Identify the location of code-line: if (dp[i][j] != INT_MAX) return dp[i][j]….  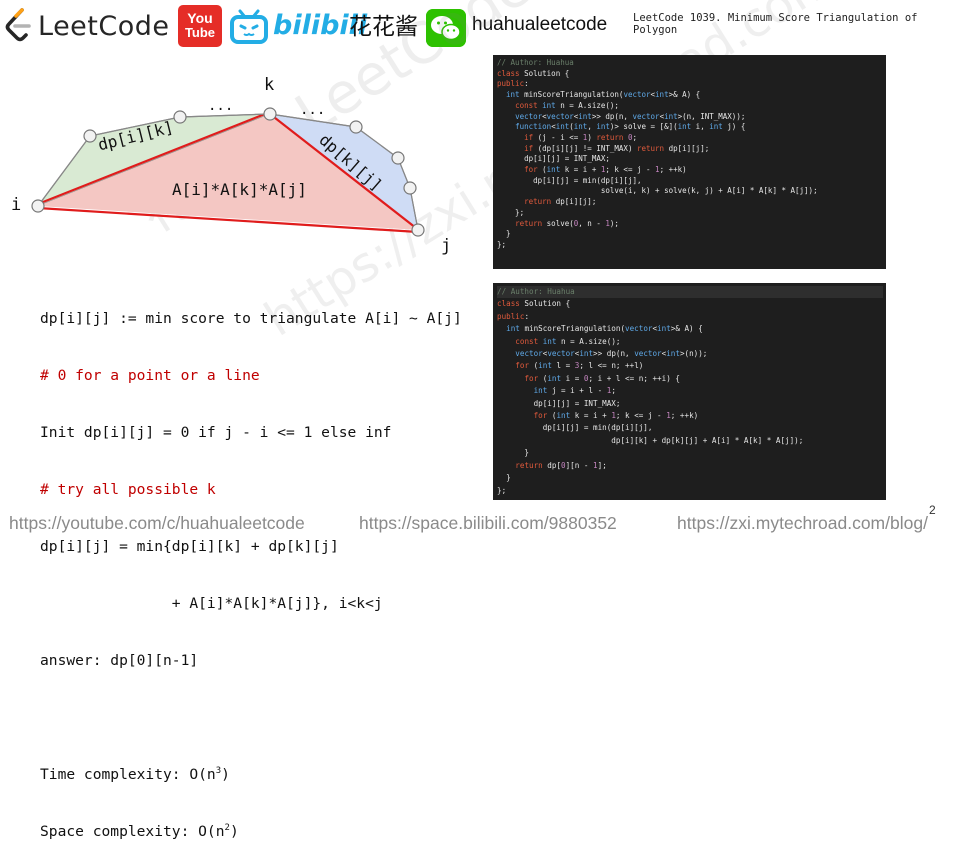
(617, 148).